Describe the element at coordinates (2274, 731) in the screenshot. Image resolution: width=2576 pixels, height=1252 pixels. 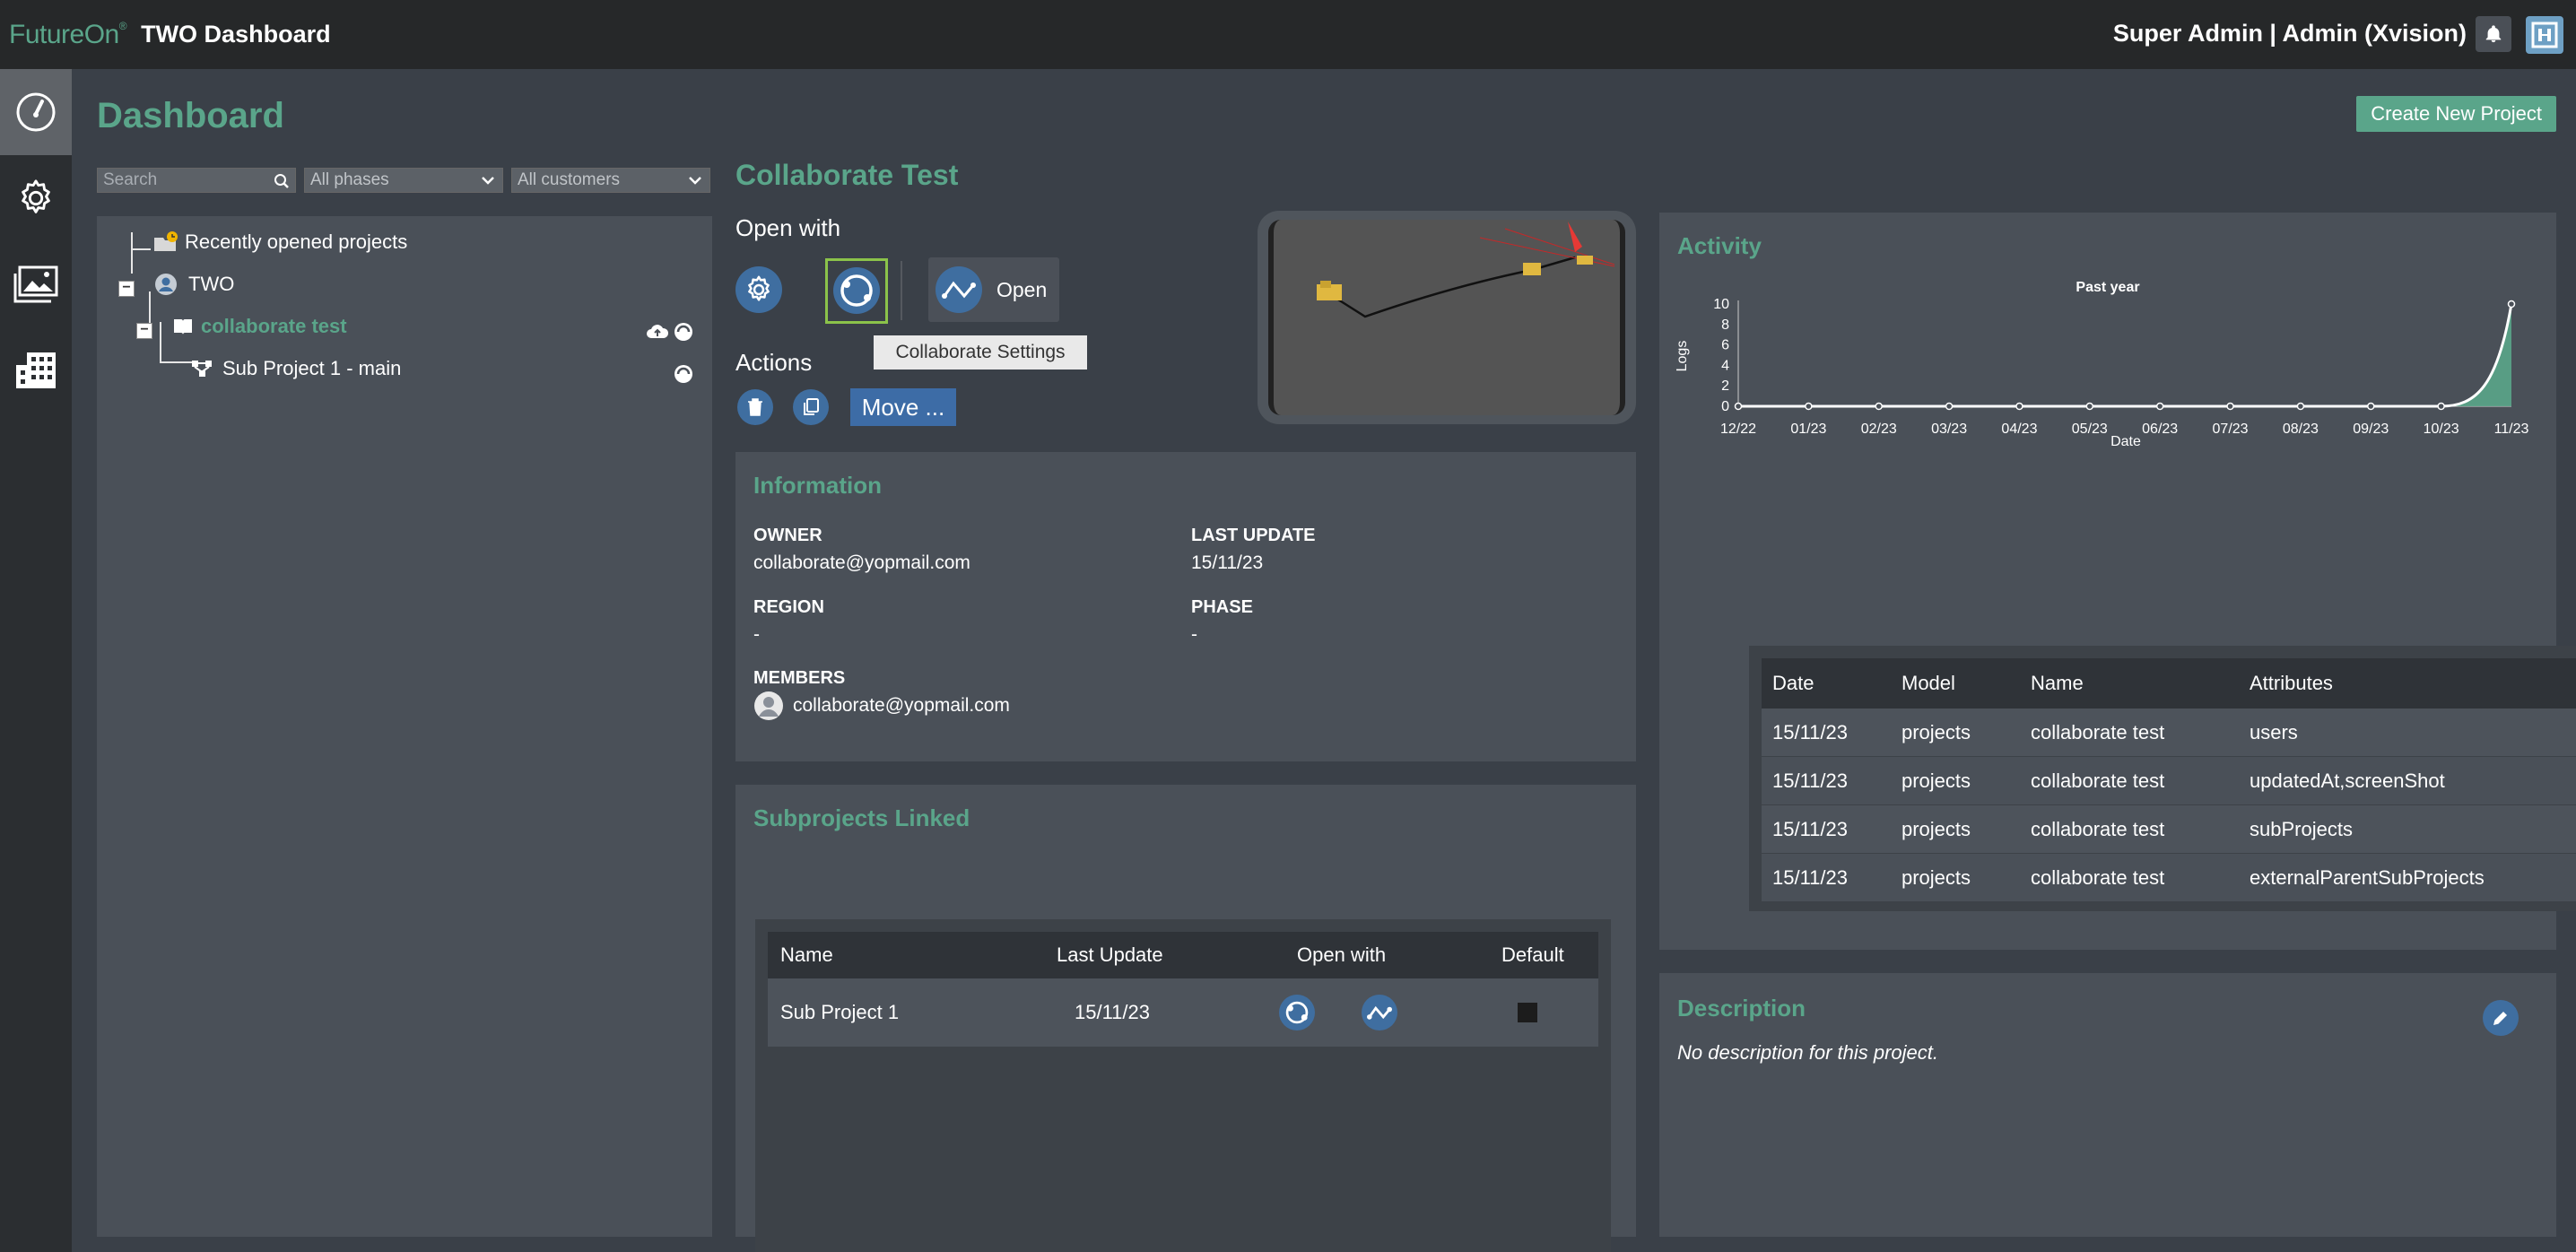
I see `cell-attributes: users` at that location.